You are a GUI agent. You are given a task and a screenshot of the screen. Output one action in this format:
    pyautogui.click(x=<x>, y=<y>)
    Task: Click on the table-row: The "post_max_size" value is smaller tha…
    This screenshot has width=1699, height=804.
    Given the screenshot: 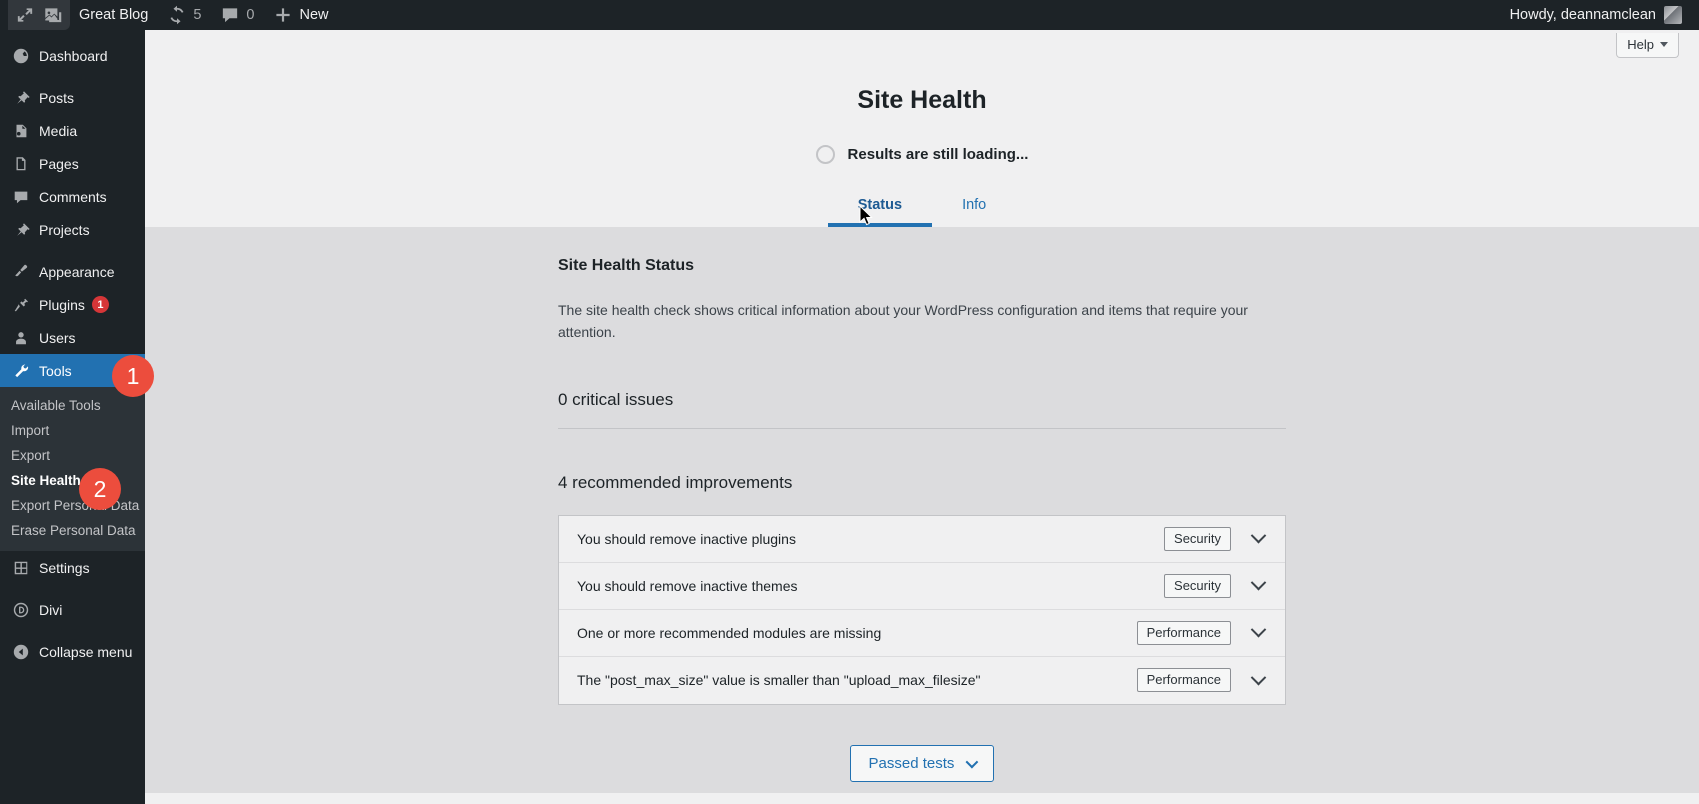 What is the action you would take?
    pyautogui.click(x=922, y=680)
    